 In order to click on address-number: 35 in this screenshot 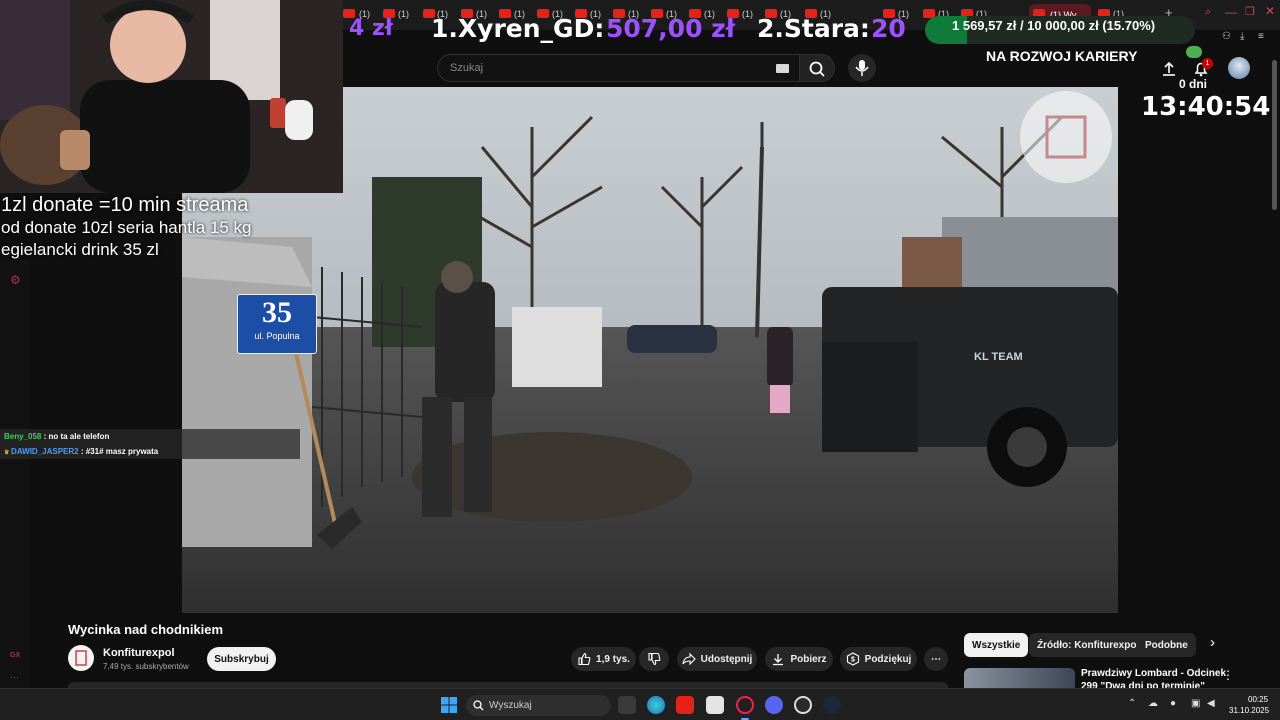, I will do `click(277, 312)`.